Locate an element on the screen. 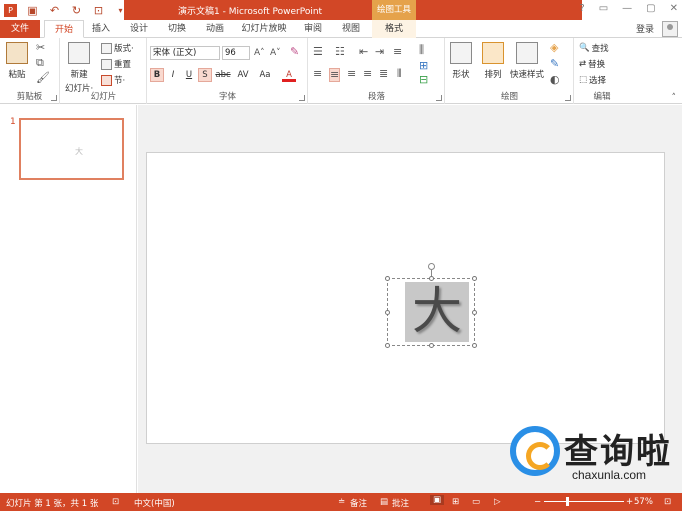 The image size is (682, 511). justify-icon: ≡ is located at coordinates (367, 74).